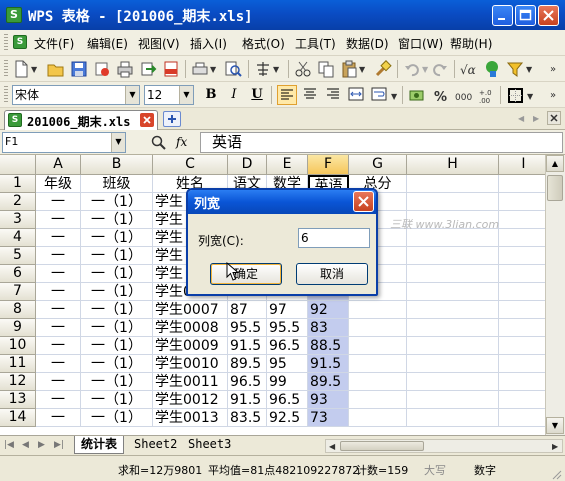 The height and width of the screenshot is (481, 565). What do you see at coordinates (328, 346) in the screenshot?
I see `data-cell: 88.5` at bounding box center [328, 346].